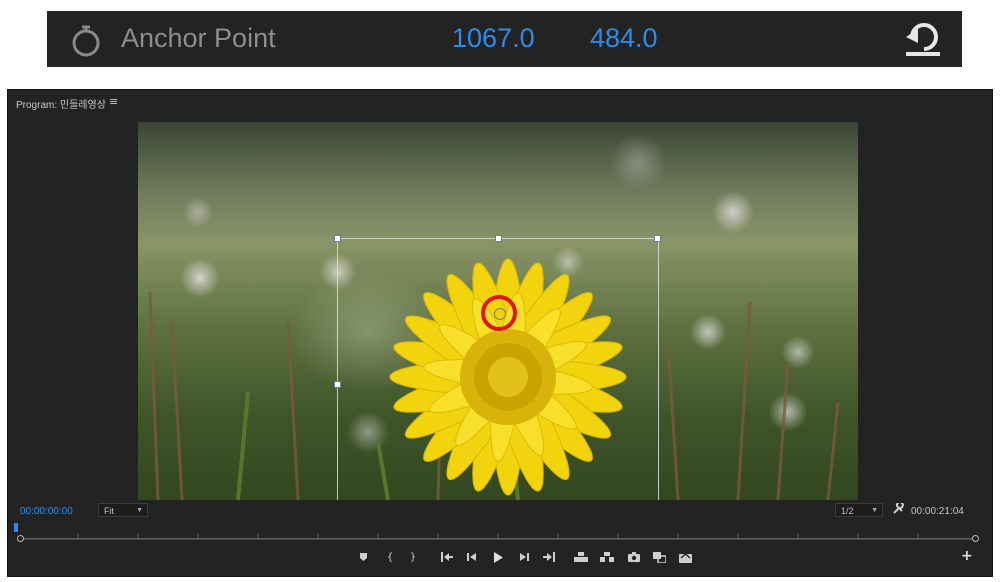 This screenshot has width=1000, height=582. I want to click on bbox-handle-top-right, so click(657, 238).